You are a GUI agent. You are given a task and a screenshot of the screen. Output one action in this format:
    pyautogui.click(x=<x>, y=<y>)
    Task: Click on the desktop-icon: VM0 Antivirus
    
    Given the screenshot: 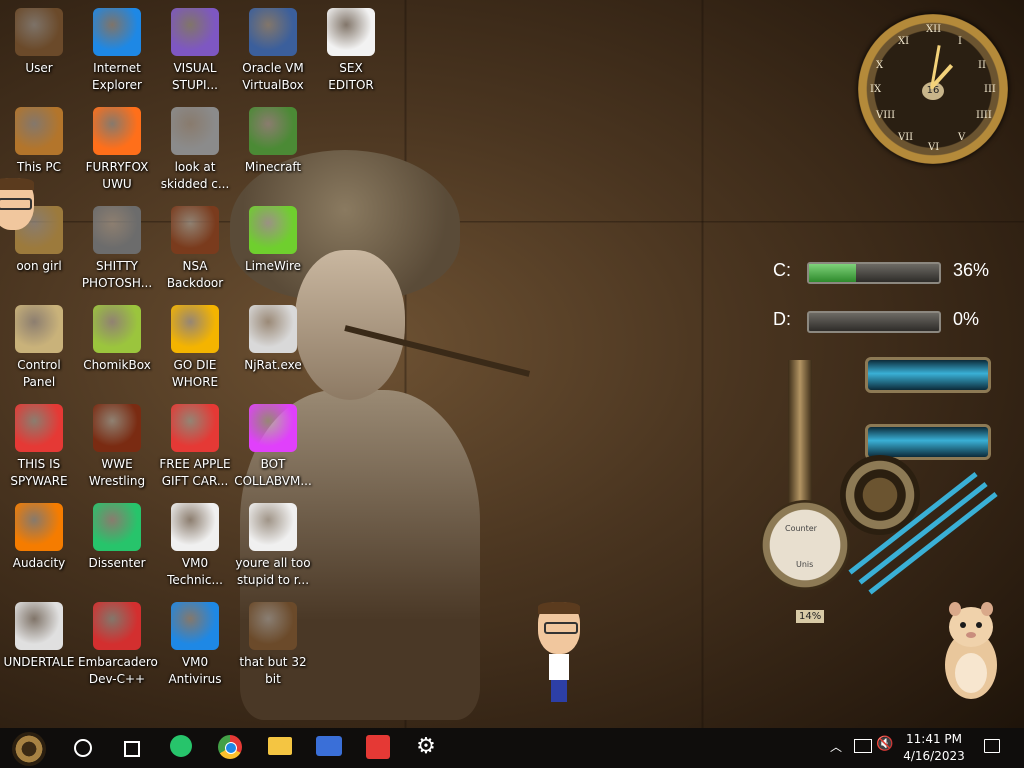 What is the action you would take?
    pyautogui.click(x=195, y=641)
    